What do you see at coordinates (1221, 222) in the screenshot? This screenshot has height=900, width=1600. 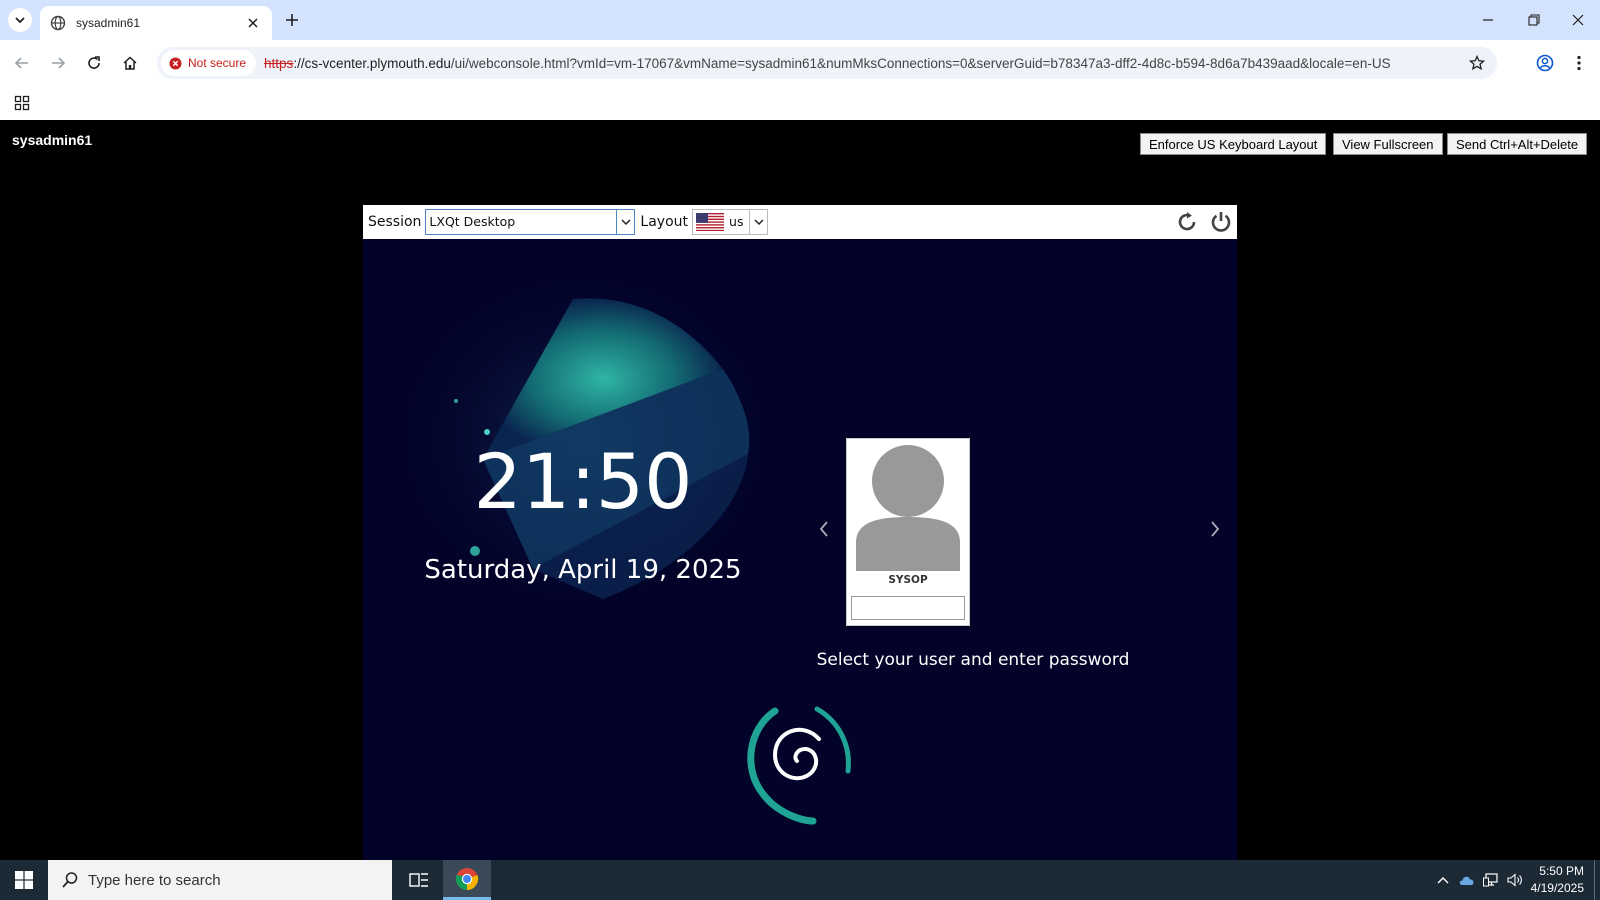 I see `power-icon` at bounding box center [1221, 222].